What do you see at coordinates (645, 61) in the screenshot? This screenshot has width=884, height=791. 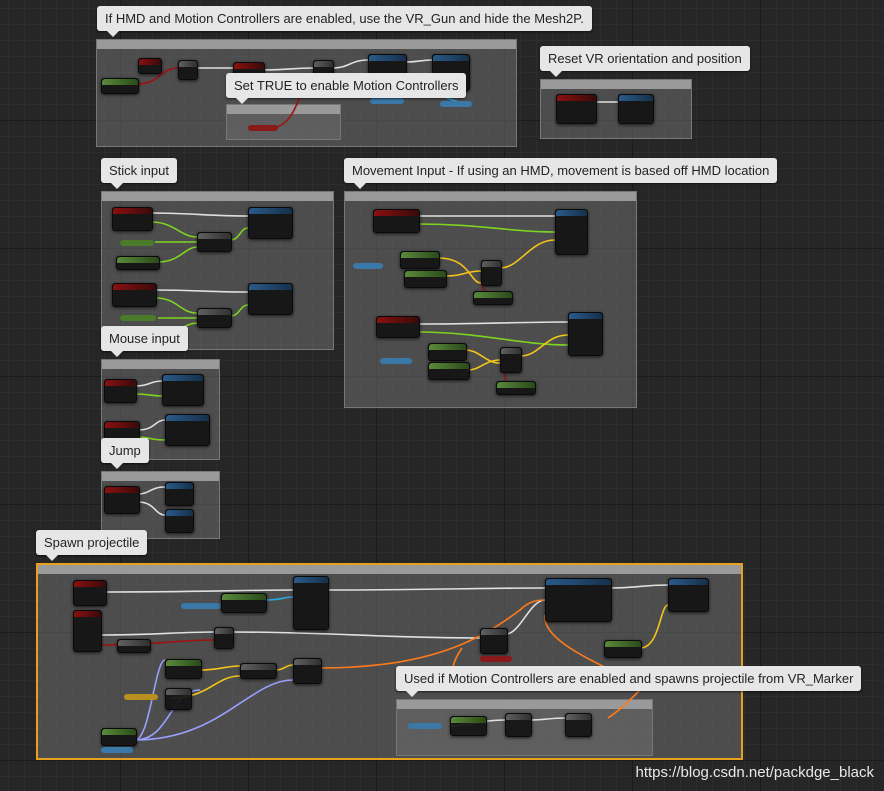 I see `comment-reset-vr-title: Reset VR orientation and position` at bounding box center [645, 61].